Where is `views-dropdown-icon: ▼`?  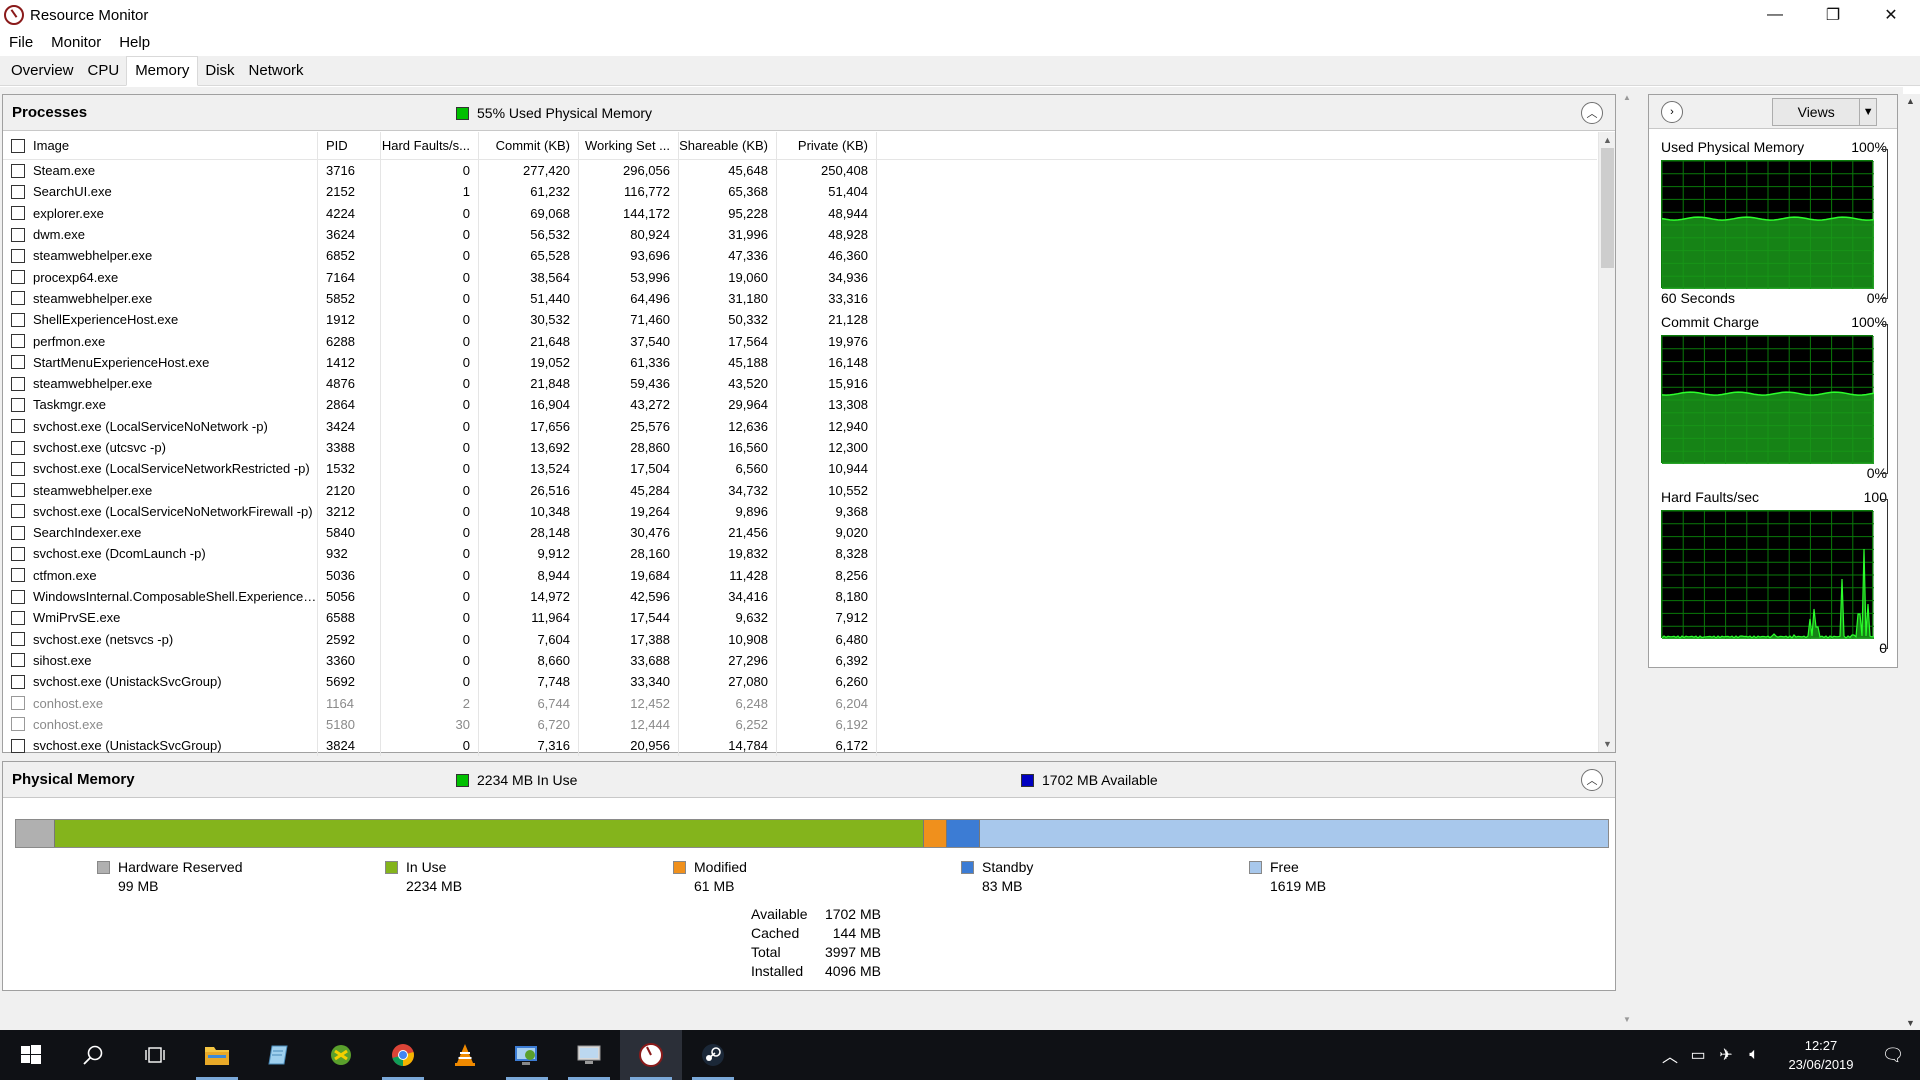
views-dropdown-icon: ▼ is located at coordinates (1867, 112).